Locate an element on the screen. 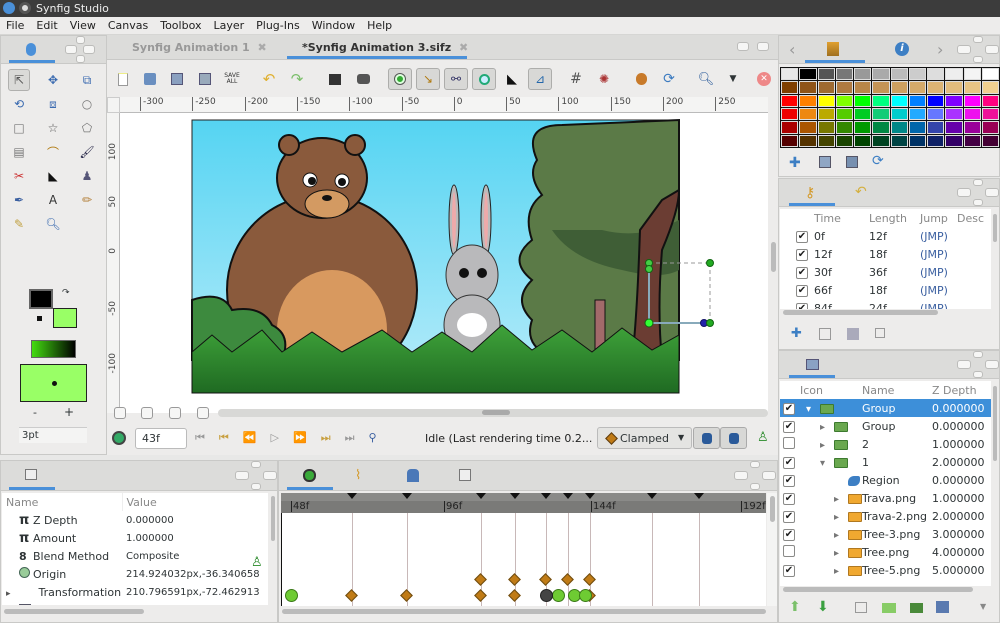  spline-tool-button: ⌒ is located at coordinates (53, 152).